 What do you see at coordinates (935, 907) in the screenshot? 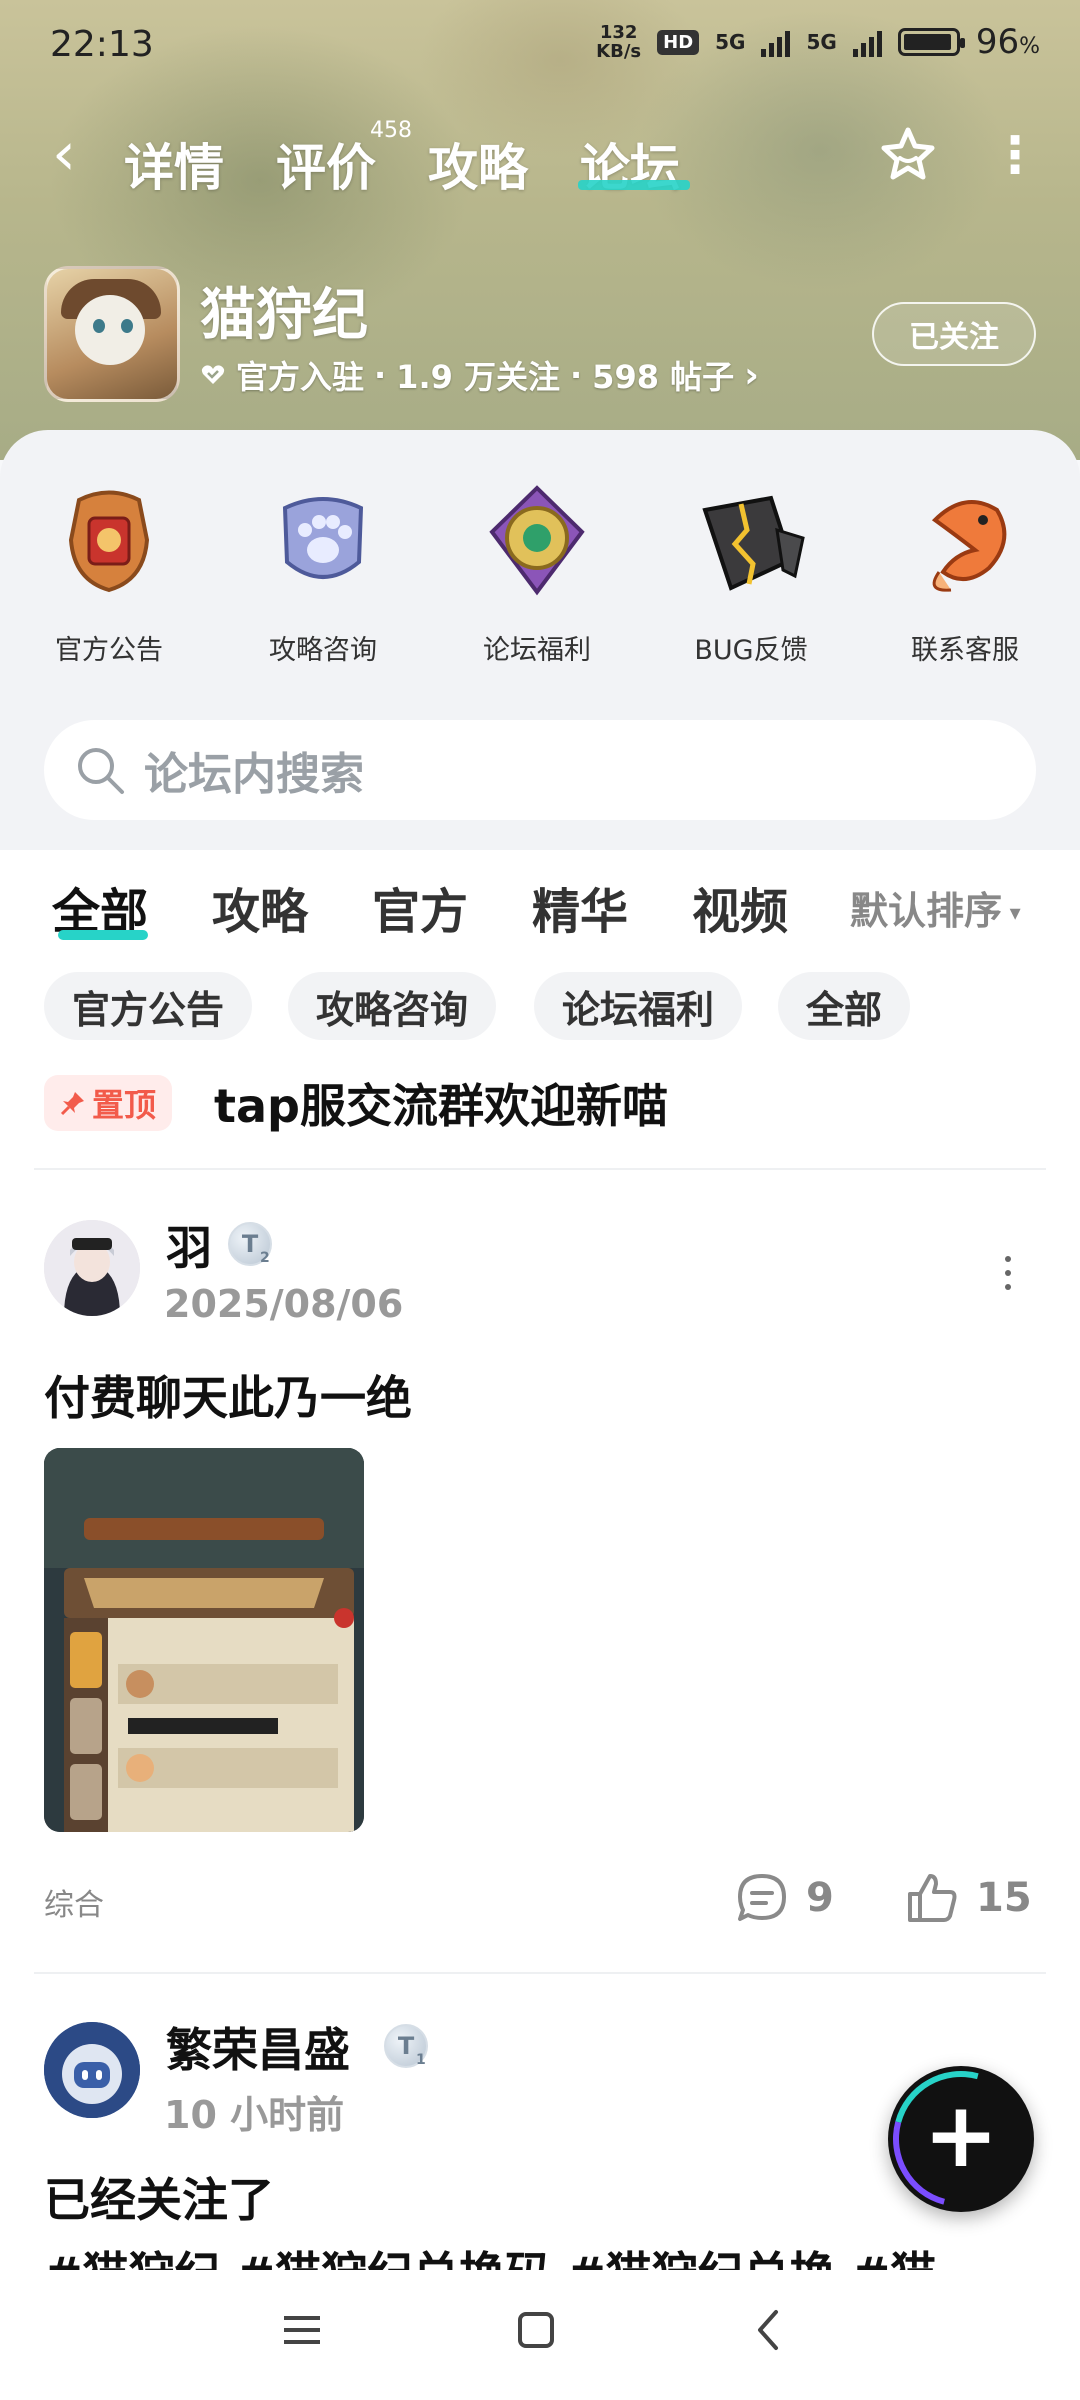
I see `sort-dropdown: 默认排序 ▾` at bounding box center [935, 907].